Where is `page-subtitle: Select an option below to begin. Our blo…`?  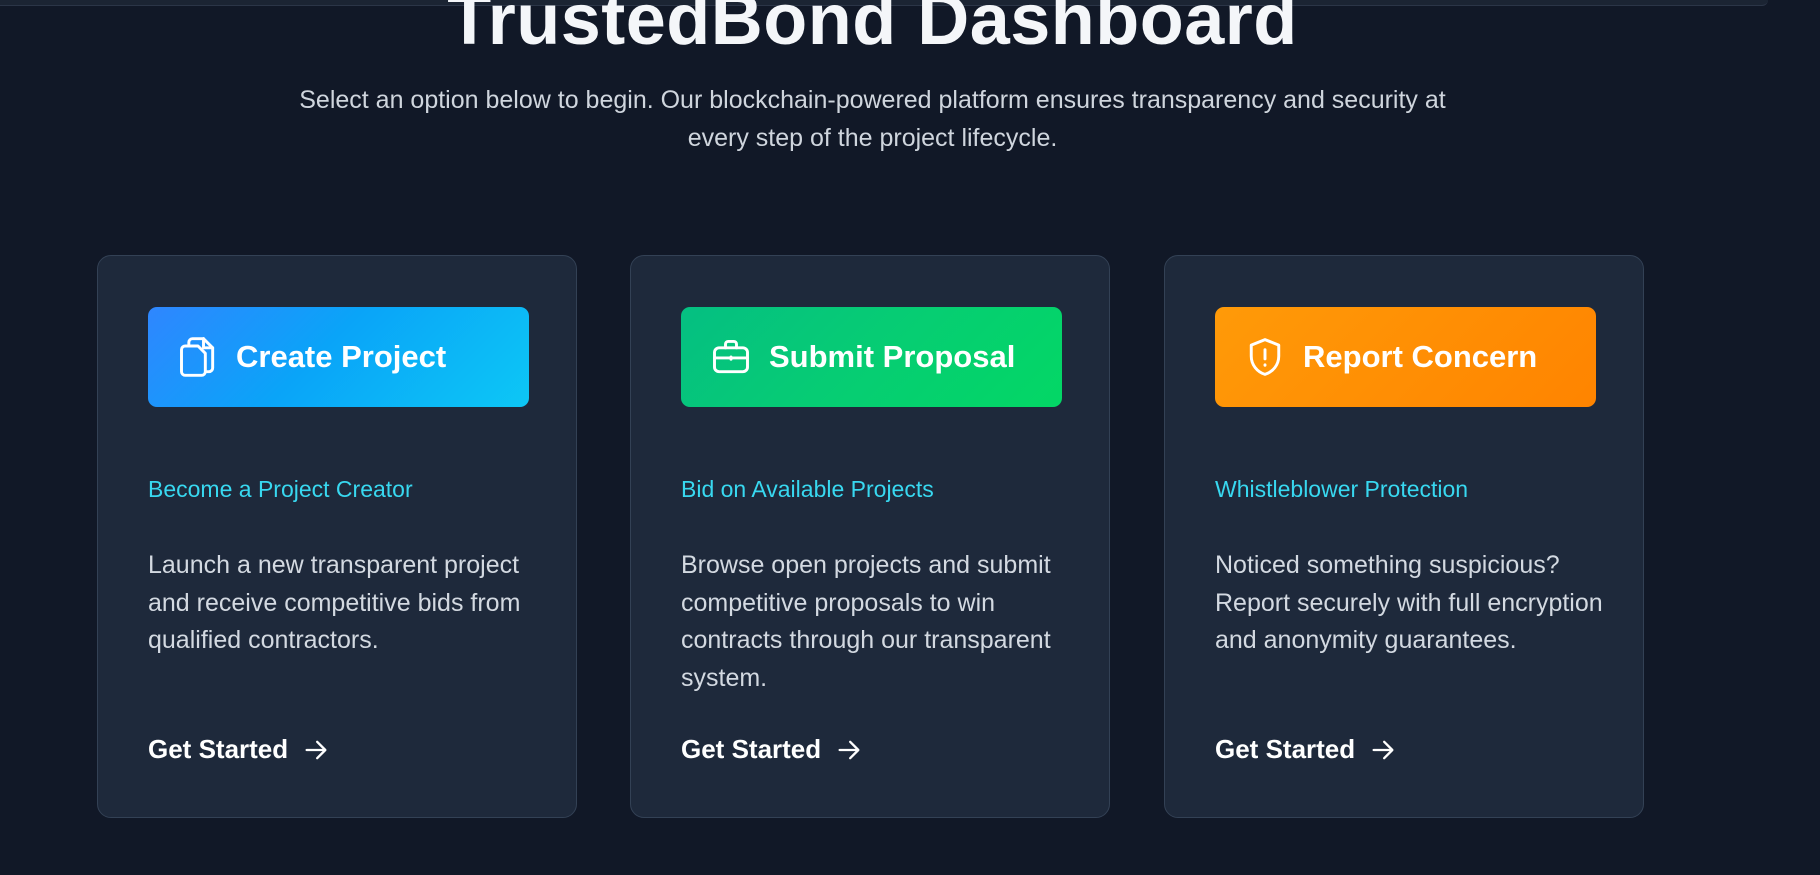
page-subtitle: Select an option below to begin. Our blo… is located at coordinates (872, 119).